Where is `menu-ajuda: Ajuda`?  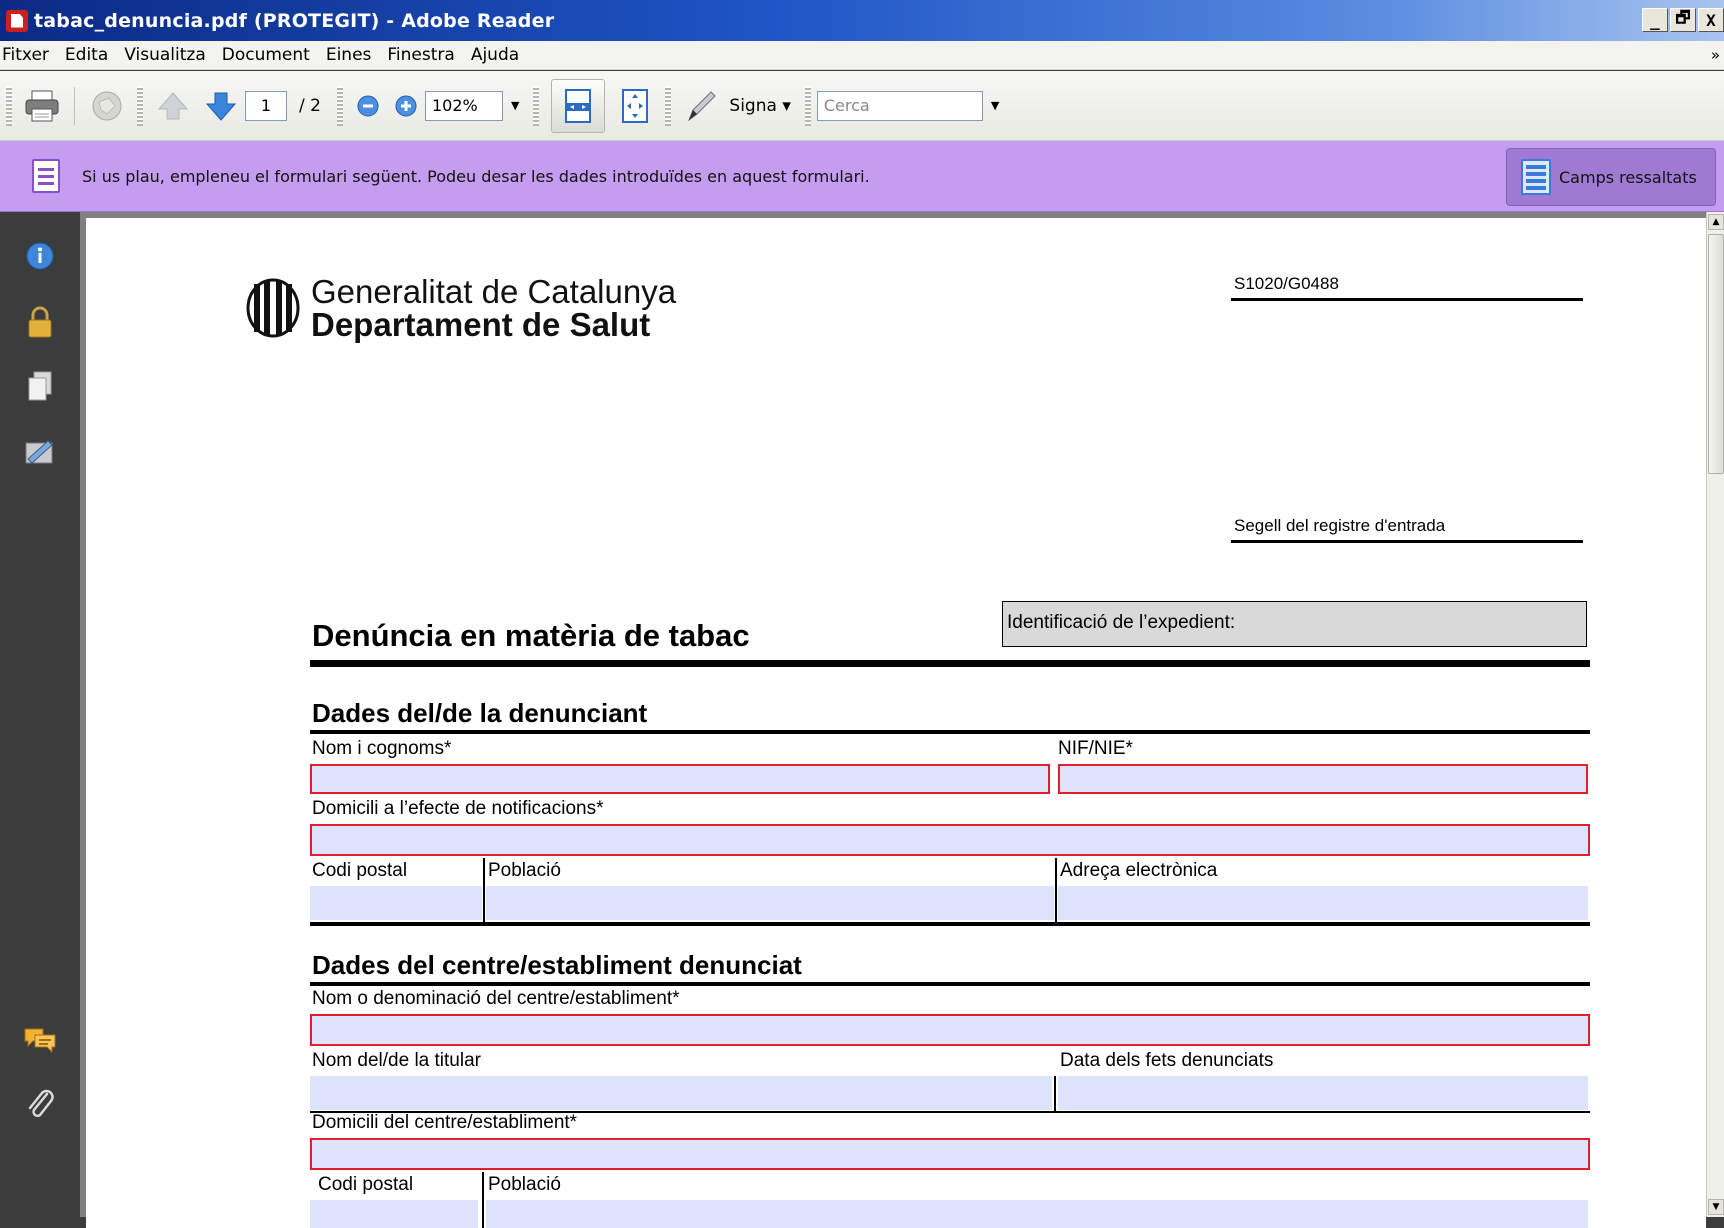 menu-ajuda: Ajuda is located at coordinates (495, 55).